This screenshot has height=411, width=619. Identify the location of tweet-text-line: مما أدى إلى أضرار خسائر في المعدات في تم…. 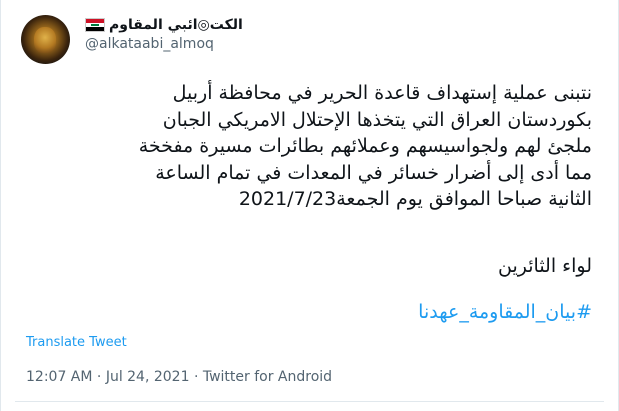
(373, 172).